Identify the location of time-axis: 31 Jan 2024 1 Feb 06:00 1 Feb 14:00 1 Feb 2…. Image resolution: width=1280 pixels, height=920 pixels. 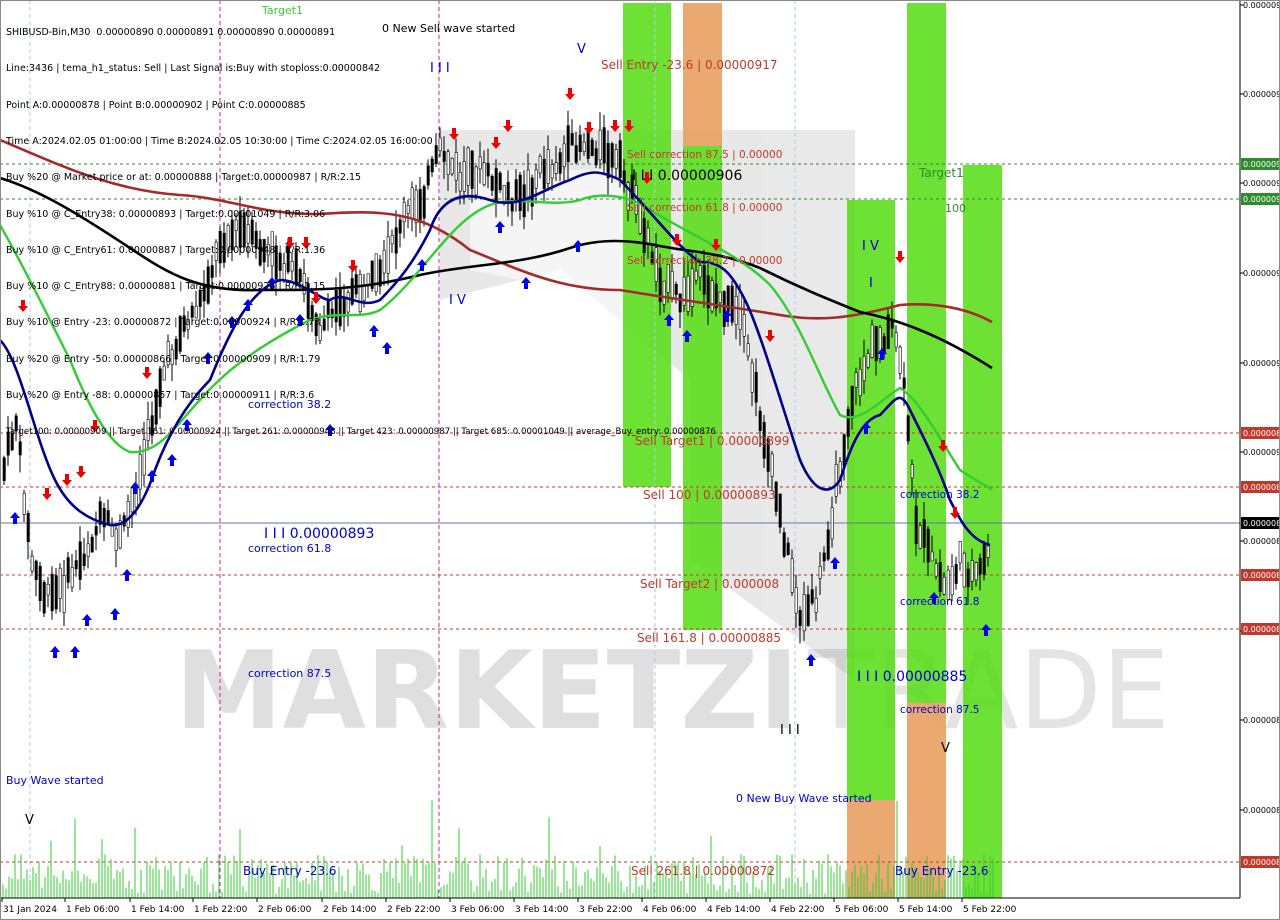
(620, 906).